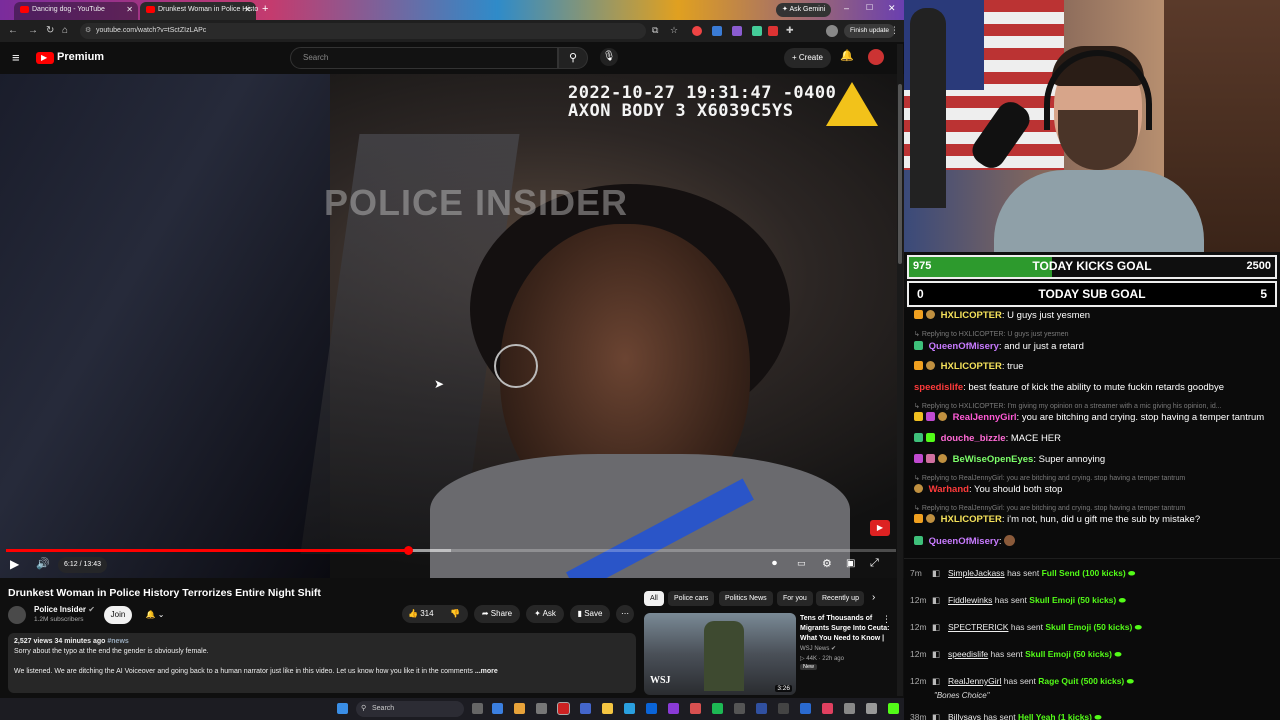 The image size is (1280, 720). What do you see at coordinates (973, 438) in the screenshot?
I see `chat-username: douche_bizzle` at bounding box center [973, 438].